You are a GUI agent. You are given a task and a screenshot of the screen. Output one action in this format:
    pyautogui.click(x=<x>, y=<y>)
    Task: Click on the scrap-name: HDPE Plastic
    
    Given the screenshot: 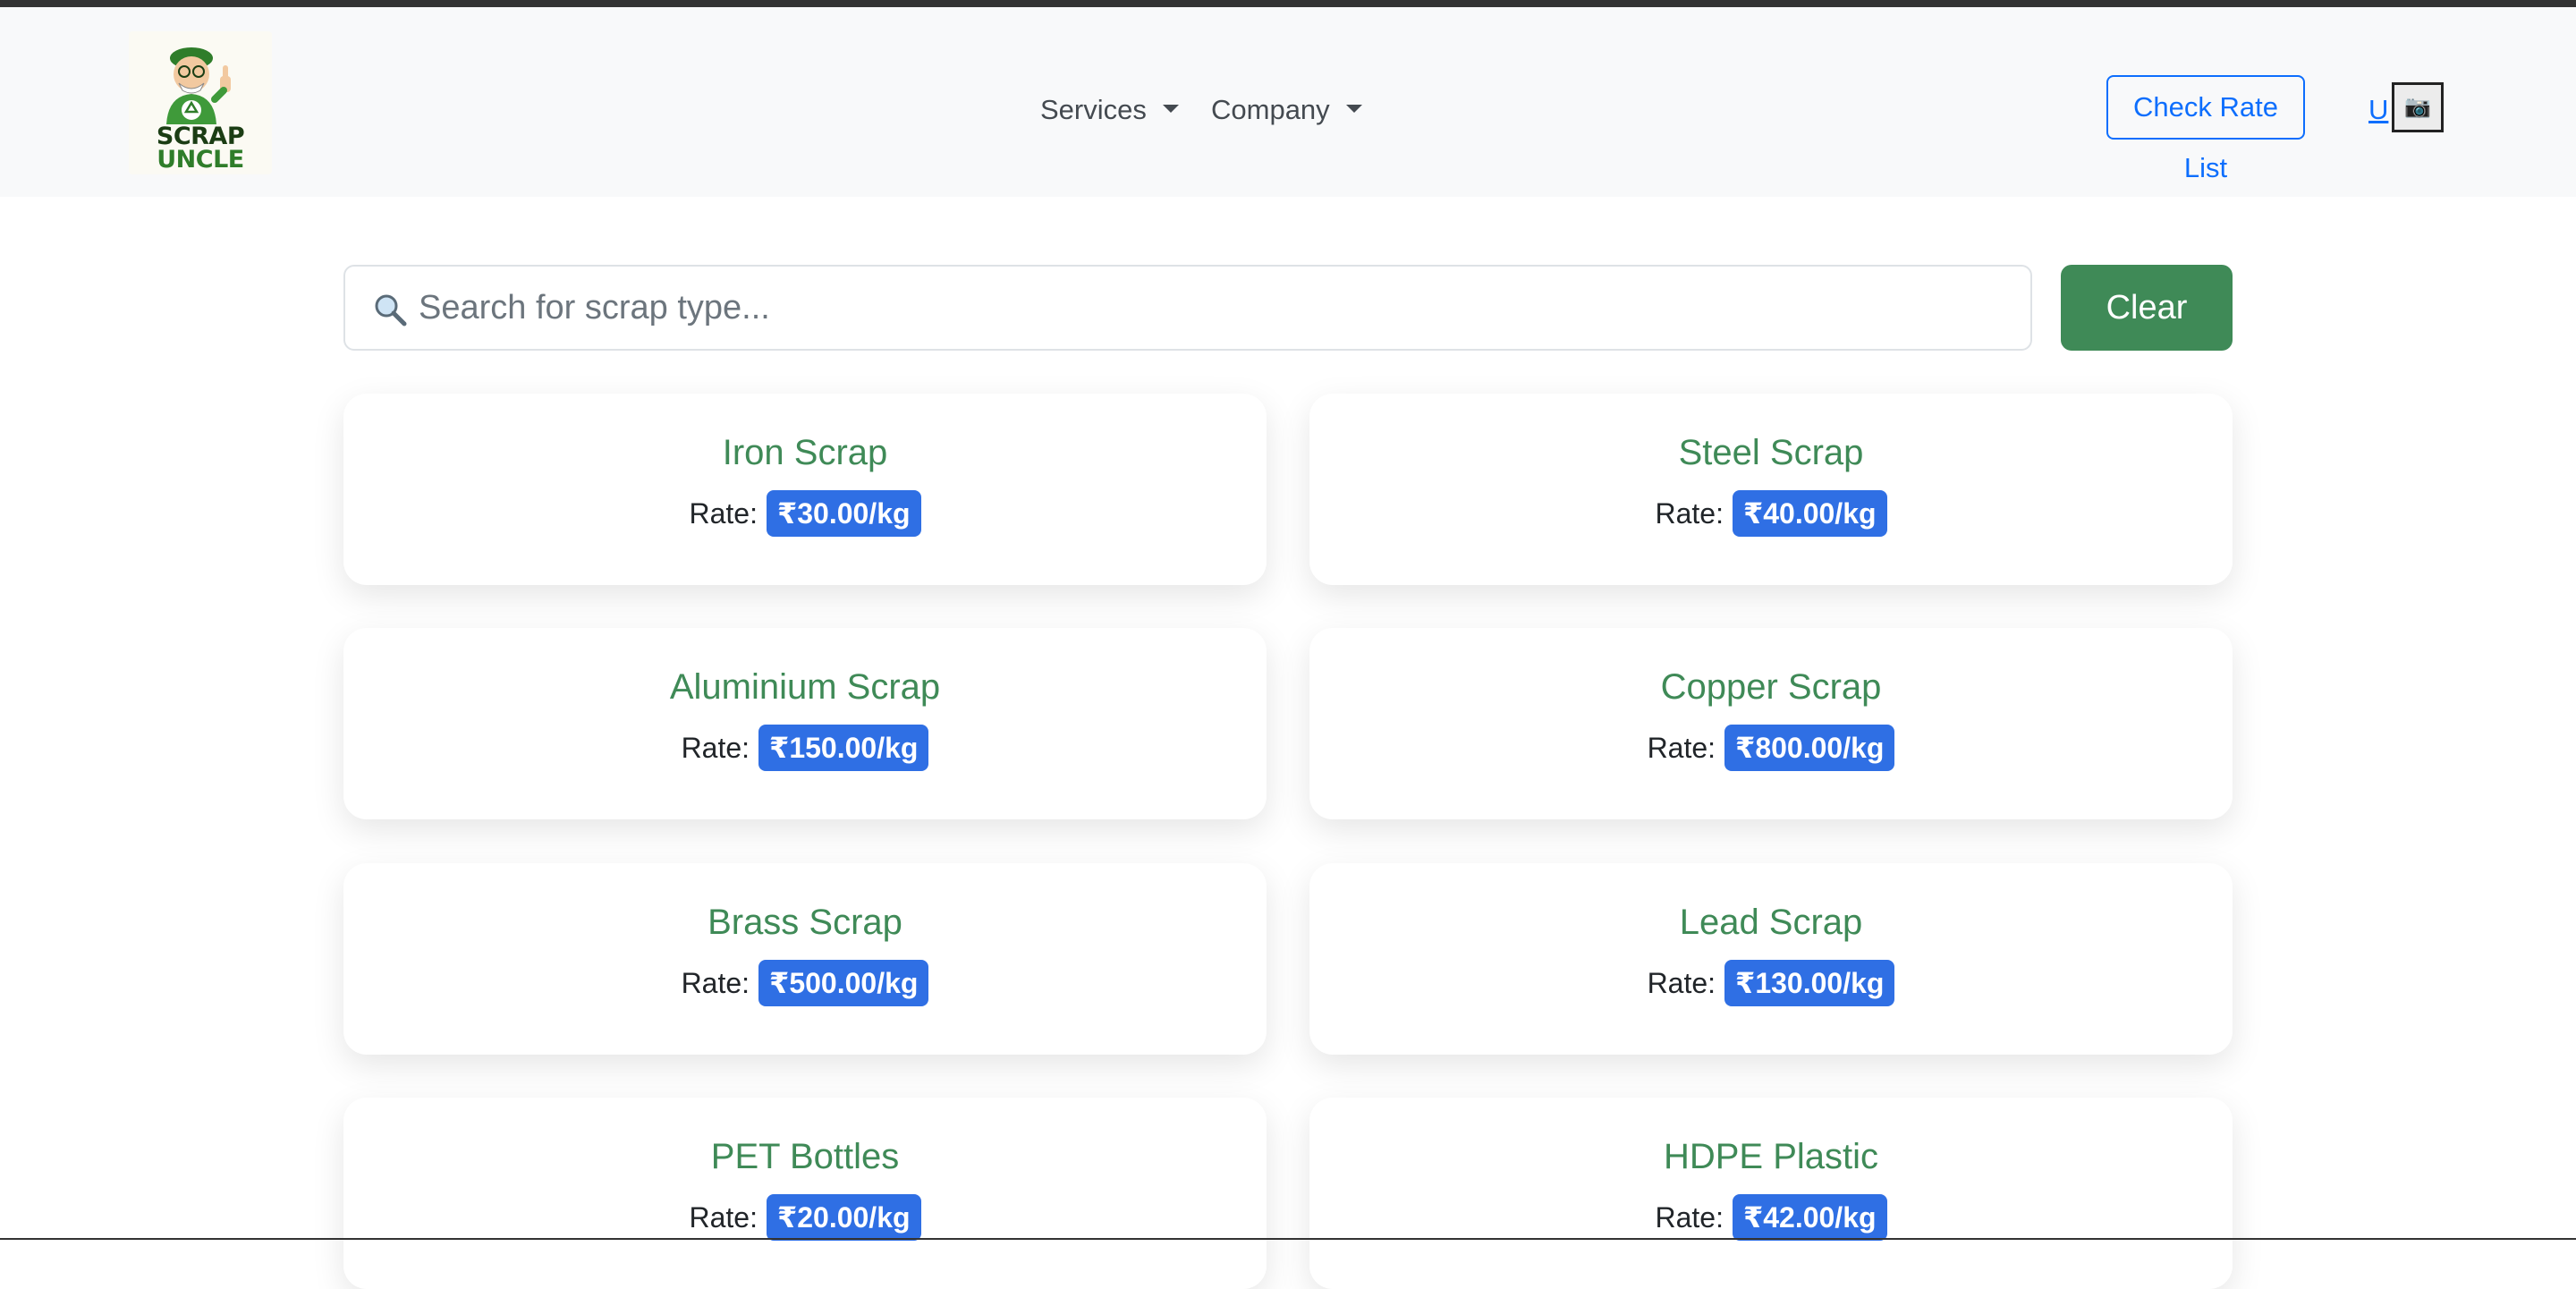 What is the action you would take?
    pyautogui.click(x=1771, y=1156)
    